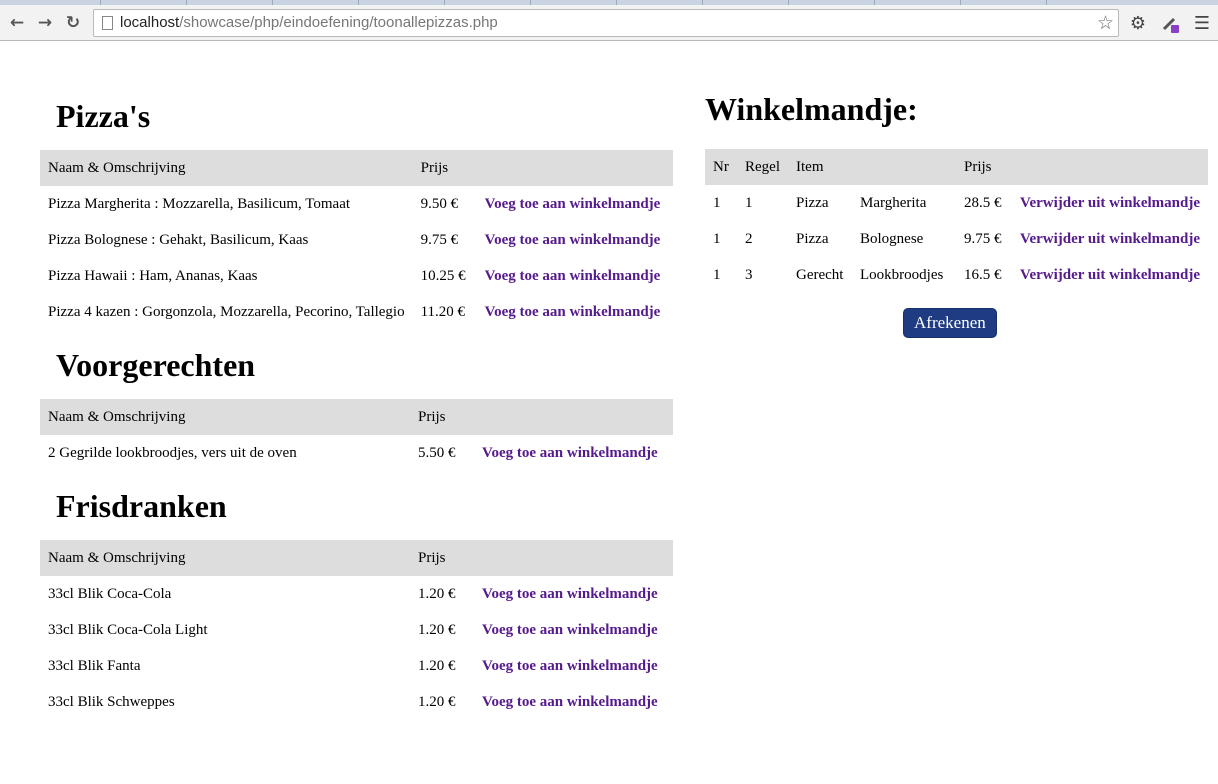 The width and height of the screenshot is (1218, 784). I want to click on reload-icon: ↻, so click(73, 23).